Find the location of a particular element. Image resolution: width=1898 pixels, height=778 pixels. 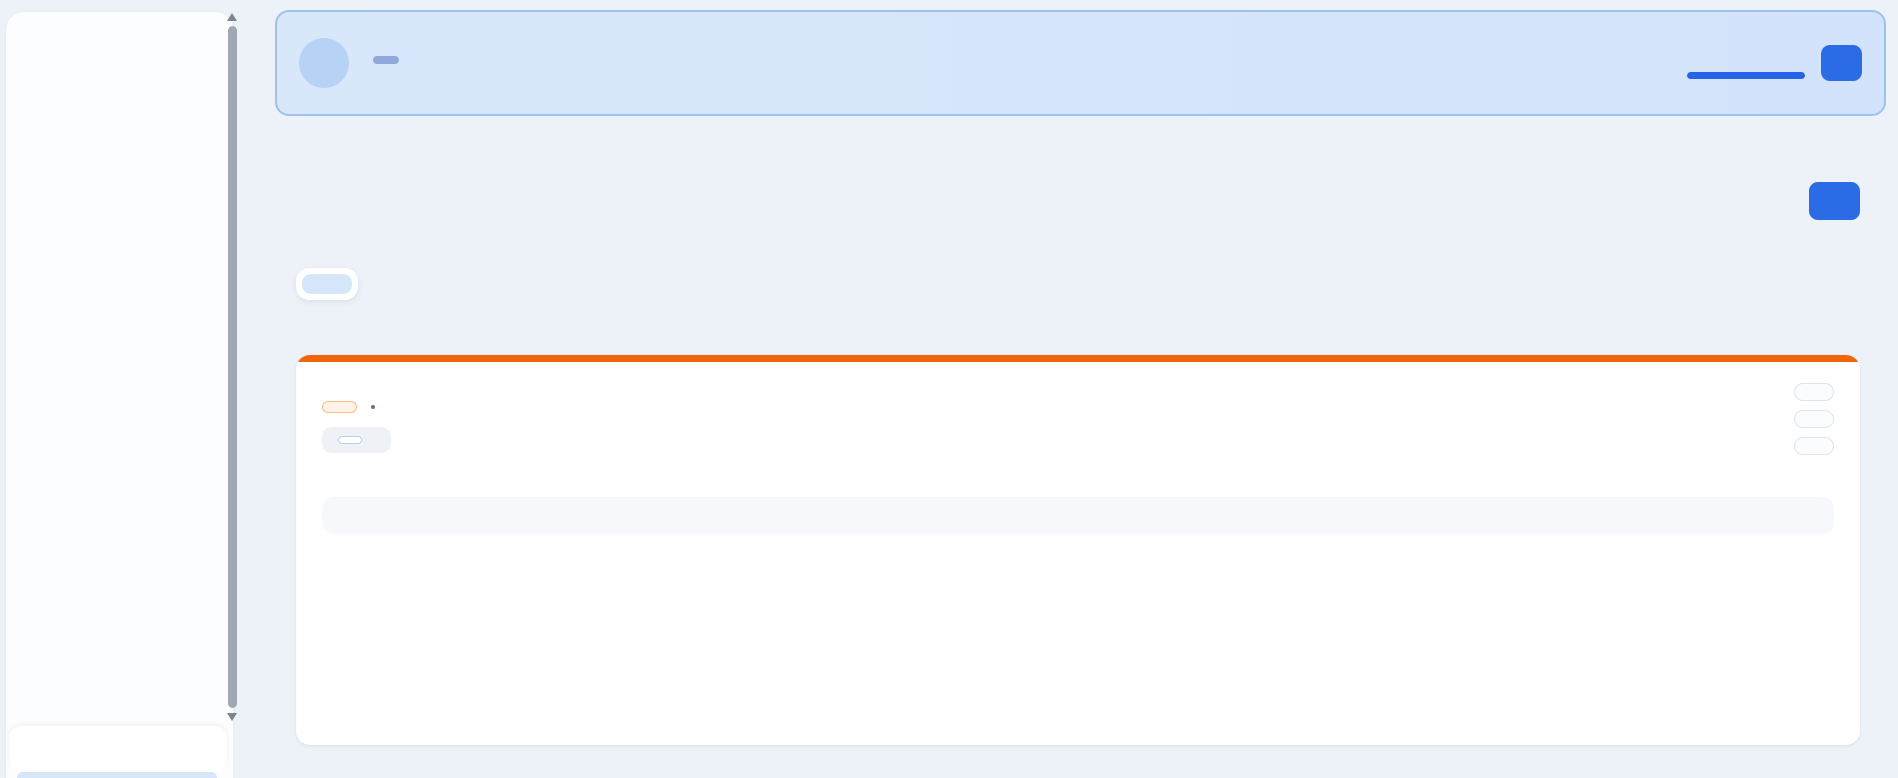

delete-button is located at coordinates (1814, 446).